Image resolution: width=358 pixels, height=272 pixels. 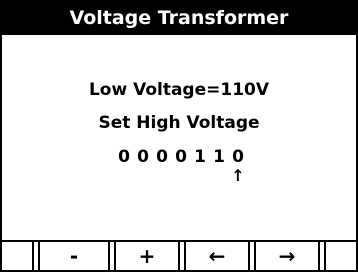 What do you see at coordinates (219, 157) in the screenshot?
I see `digit-6: 1` at bounding box center [219, 157].